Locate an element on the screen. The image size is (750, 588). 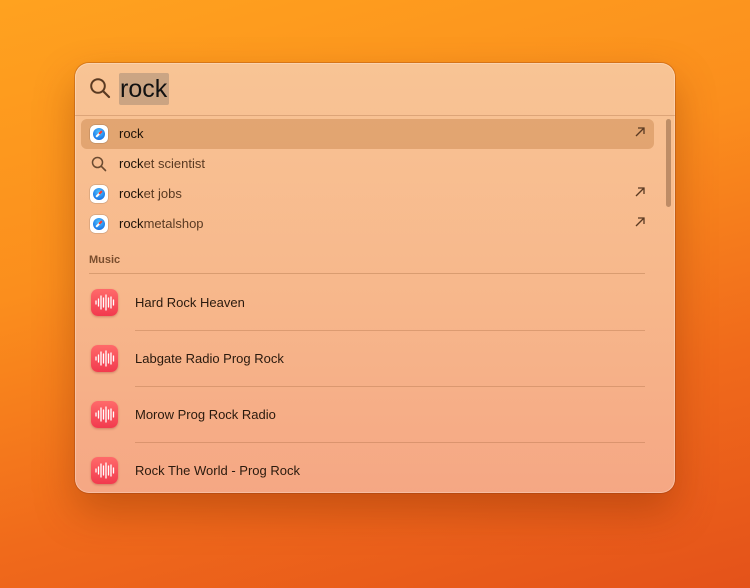
suggestion-item: rocket jobs is located at coordinates (367, 194).